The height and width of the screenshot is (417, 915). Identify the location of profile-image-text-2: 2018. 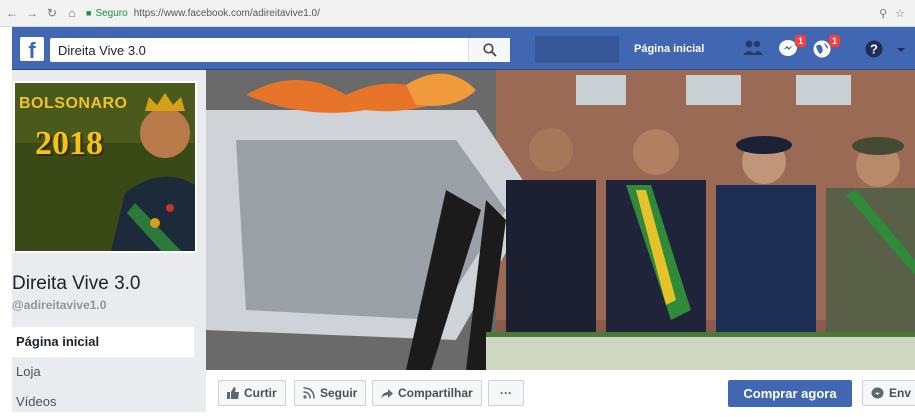
(69, 143).